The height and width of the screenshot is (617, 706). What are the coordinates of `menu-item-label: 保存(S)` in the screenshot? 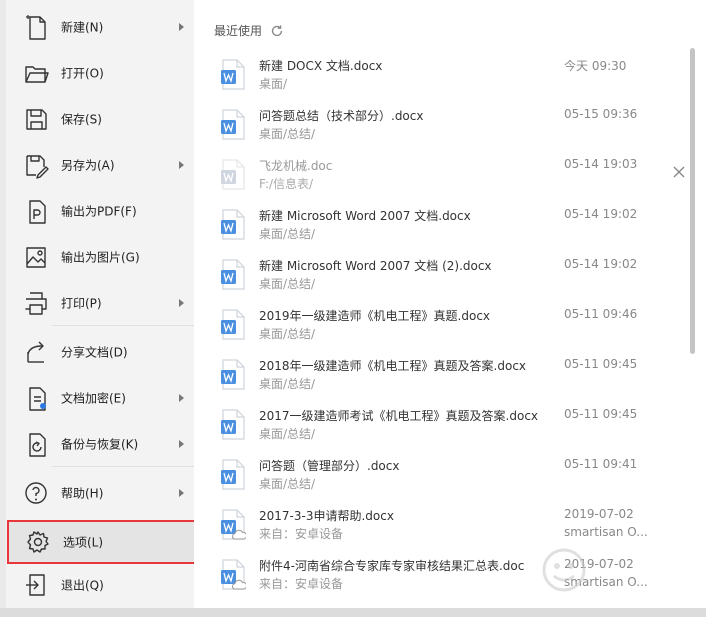 It's located at (81, 119).